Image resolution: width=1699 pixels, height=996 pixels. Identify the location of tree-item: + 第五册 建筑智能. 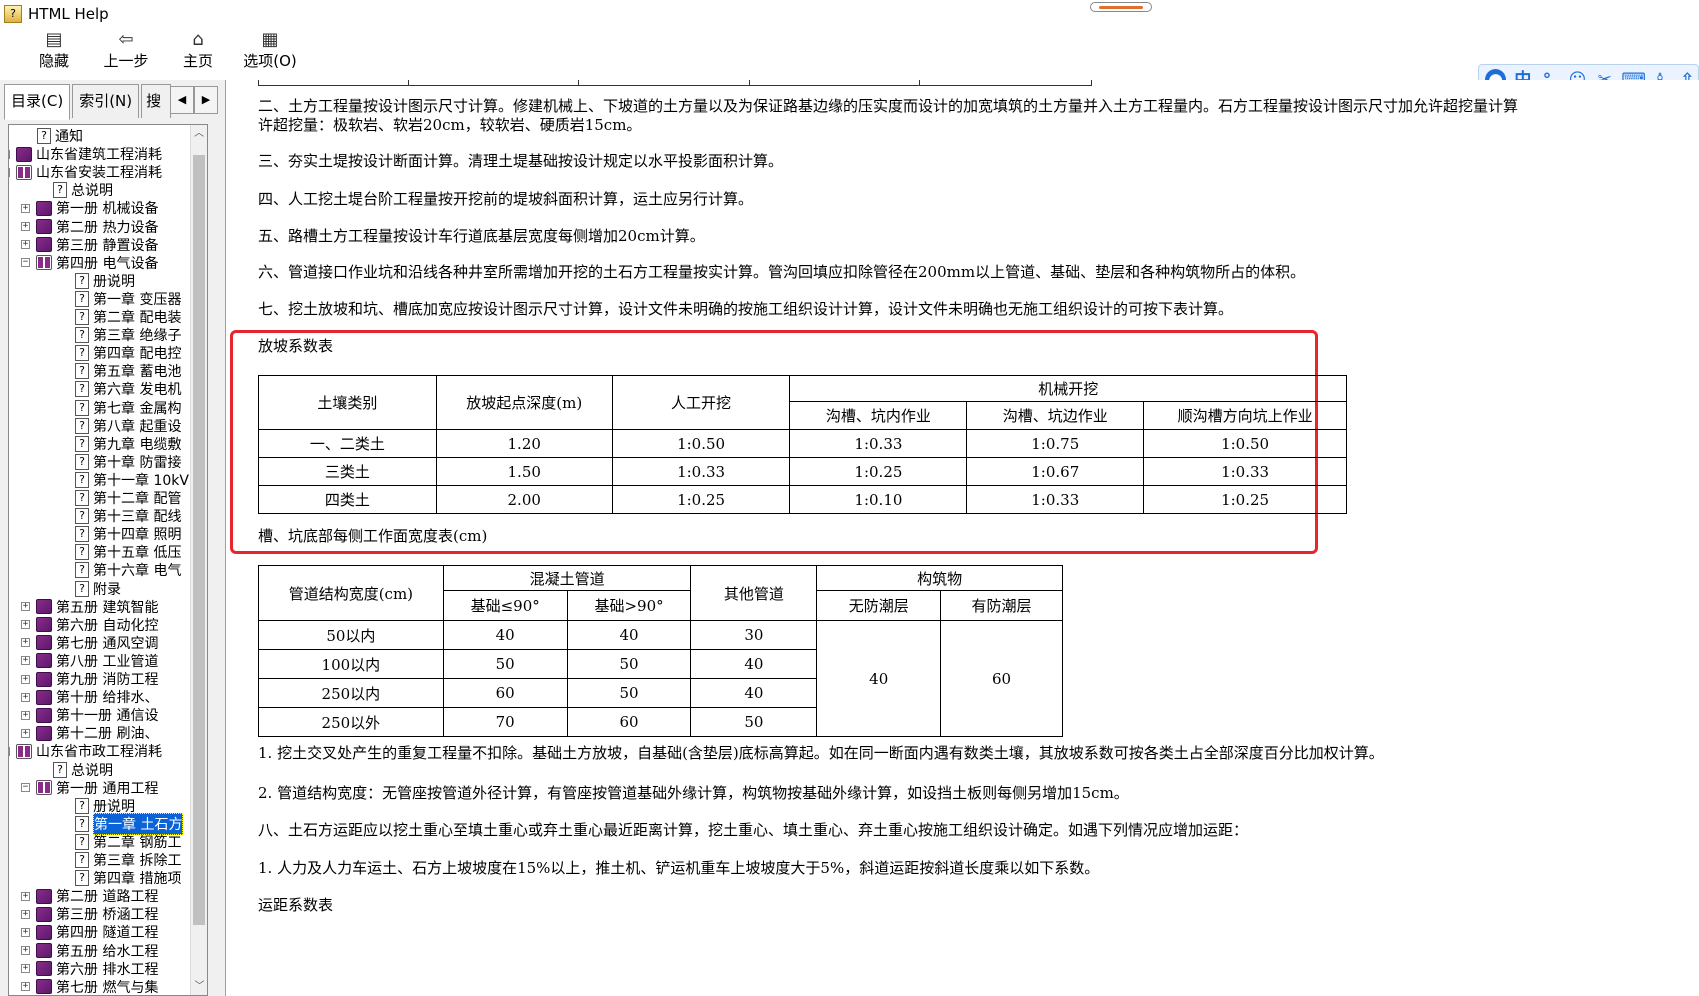
(89, 607).